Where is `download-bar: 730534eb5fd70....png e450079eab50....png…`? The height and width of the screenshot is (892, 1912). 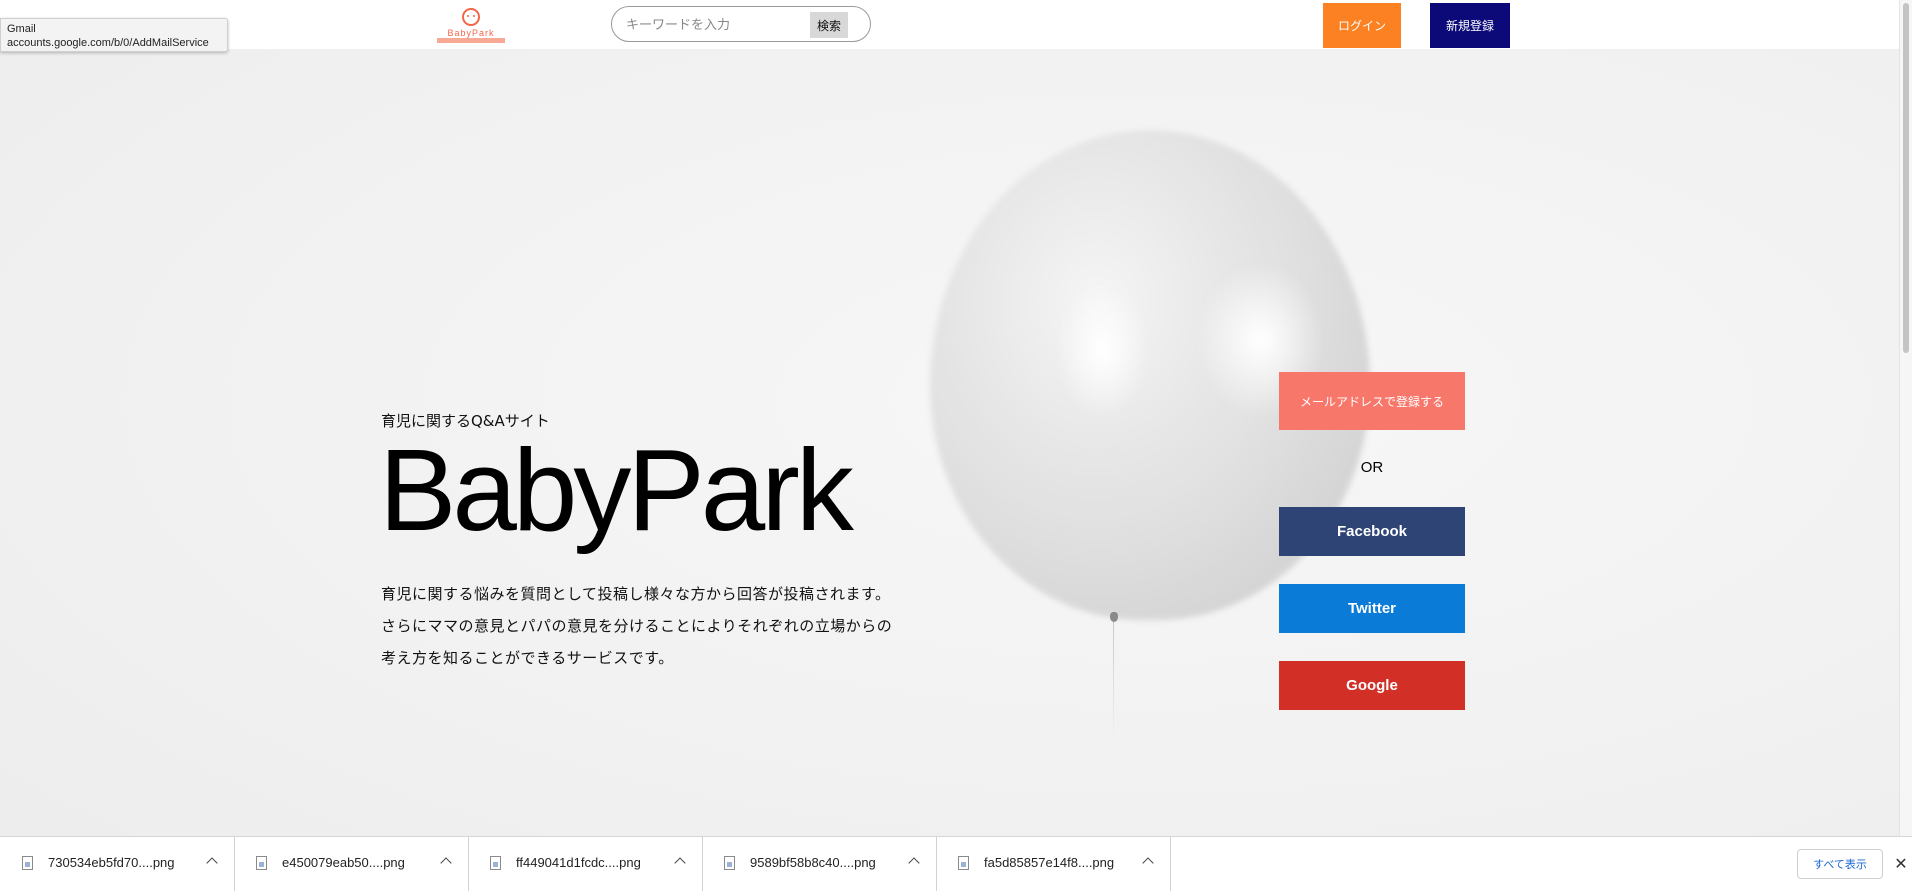 download-bar: 730534eb5fd70....png e450079eab50....png… is located at coordinates (956, 864).